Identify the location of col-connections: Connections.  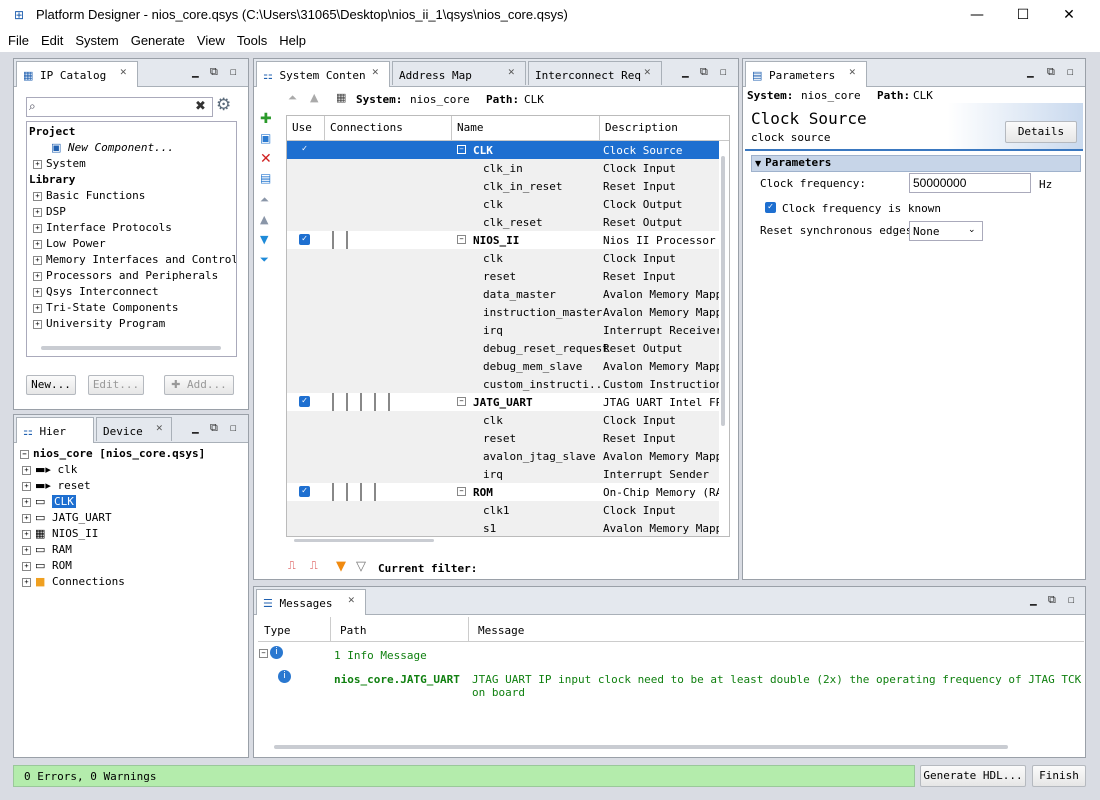
(388, 128).